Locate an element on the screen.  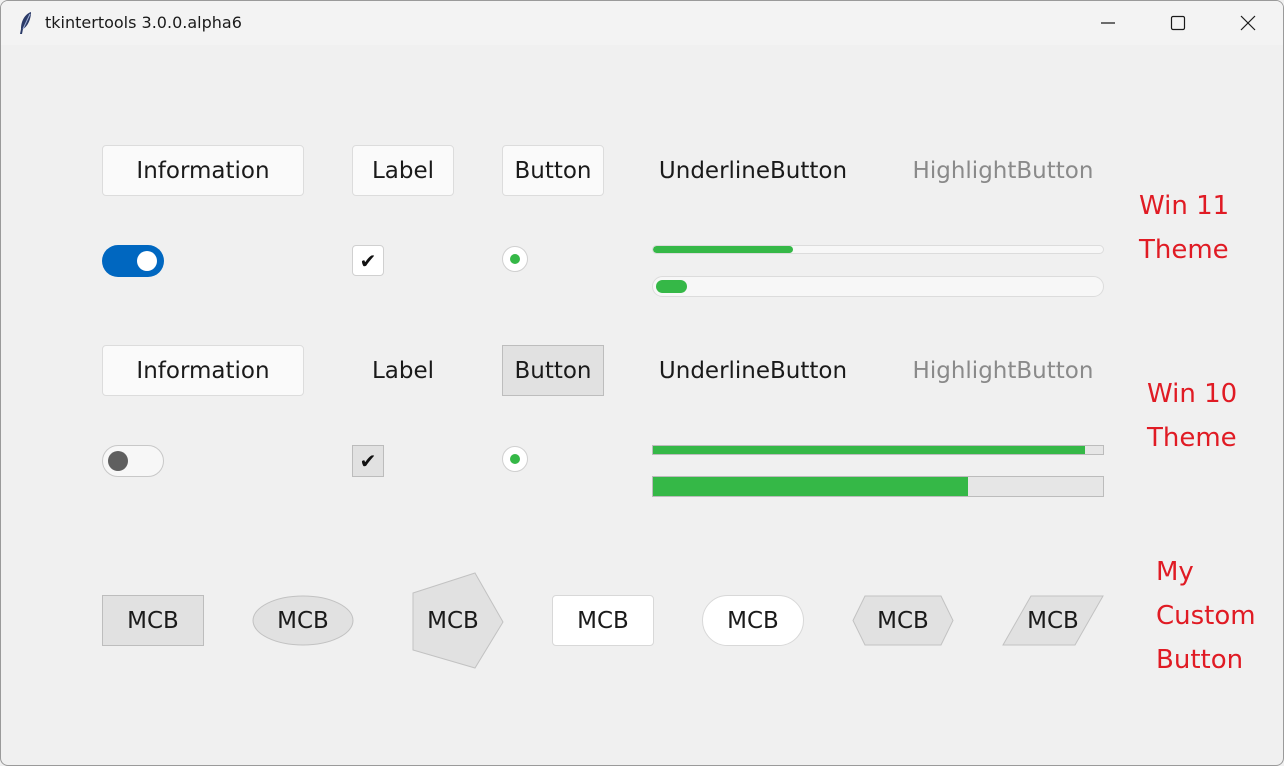
underline-button-w10: UnderlineButton is located at coordinates (753, 370).